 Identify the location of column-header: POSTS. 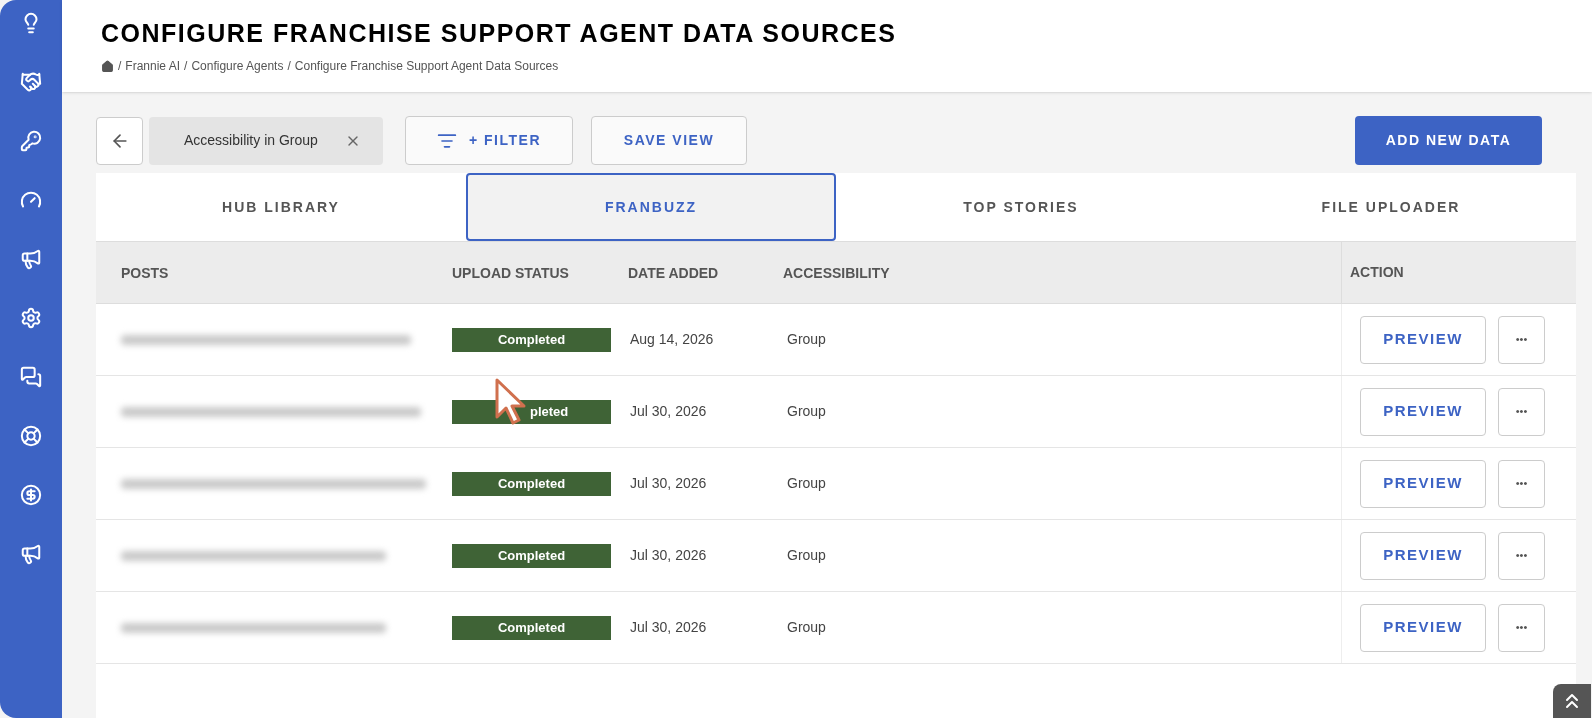
(145, 272).